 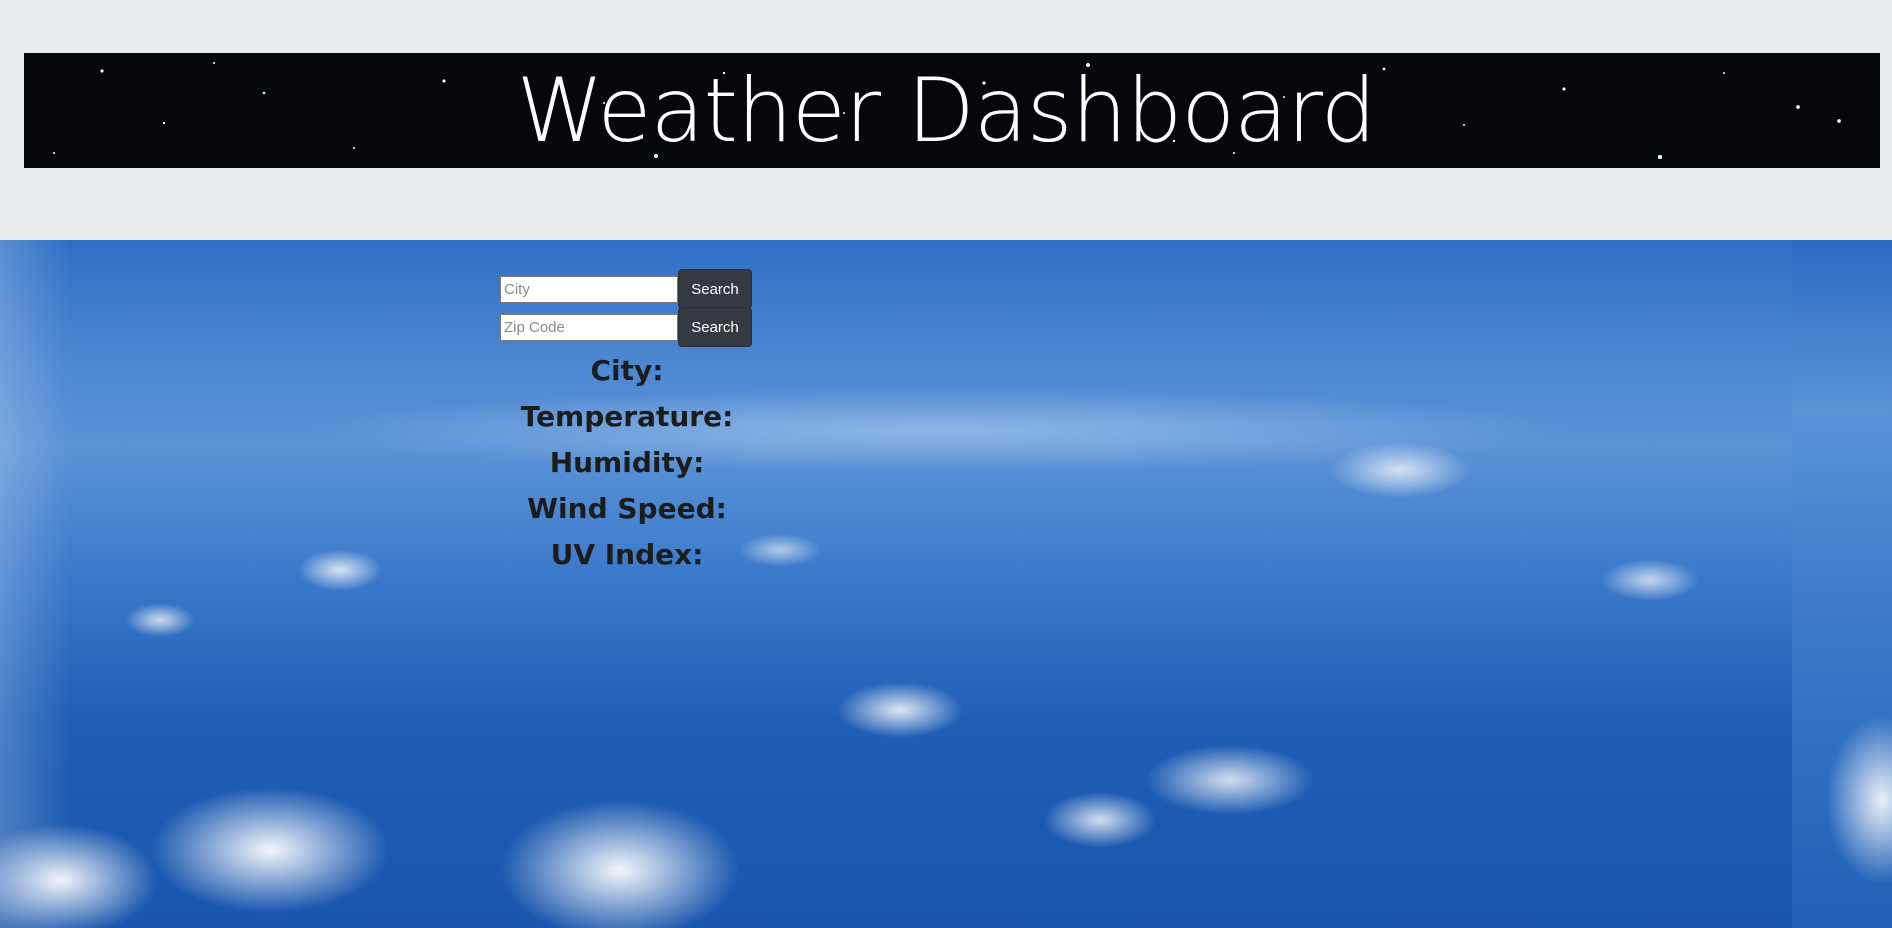 I want to click on city-label: City:, so click(x=627, y=370).